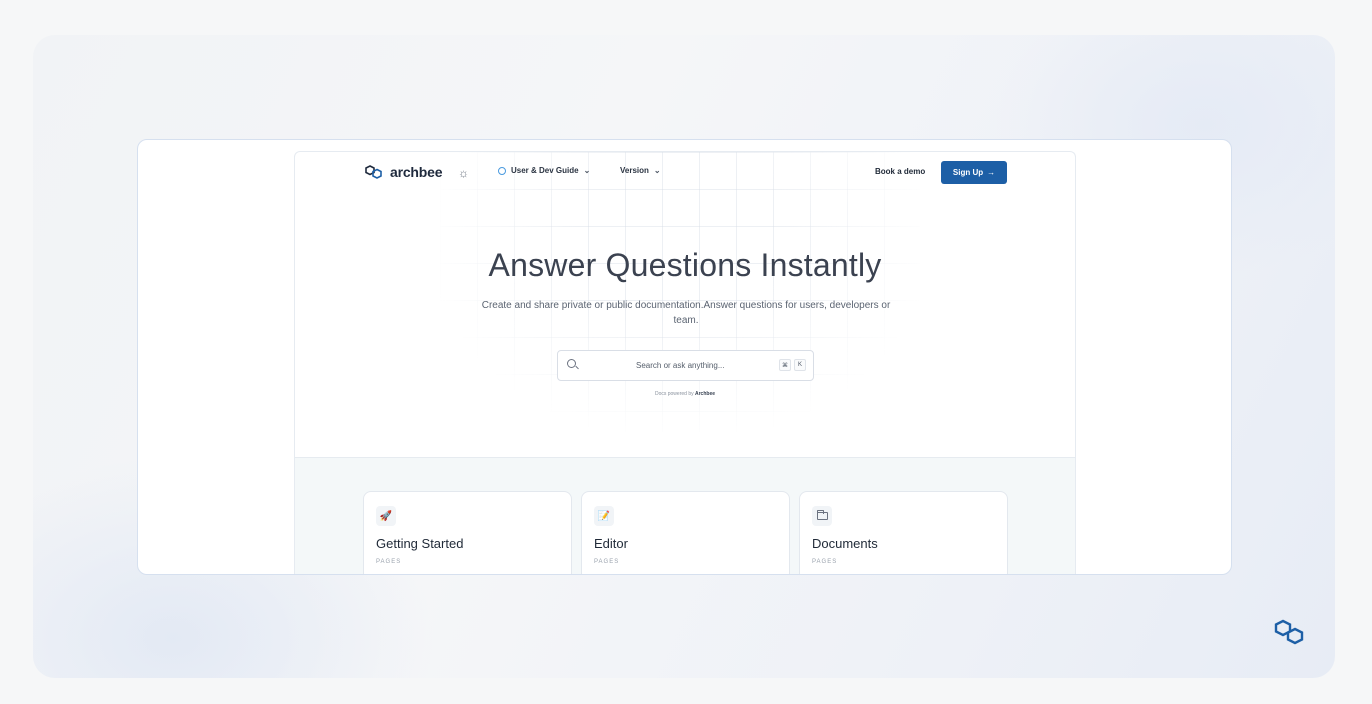 The image size is (1372, 704). Describe the element at coordinates (800, 365) in the screenshot. I see `k-key: K` at that location.